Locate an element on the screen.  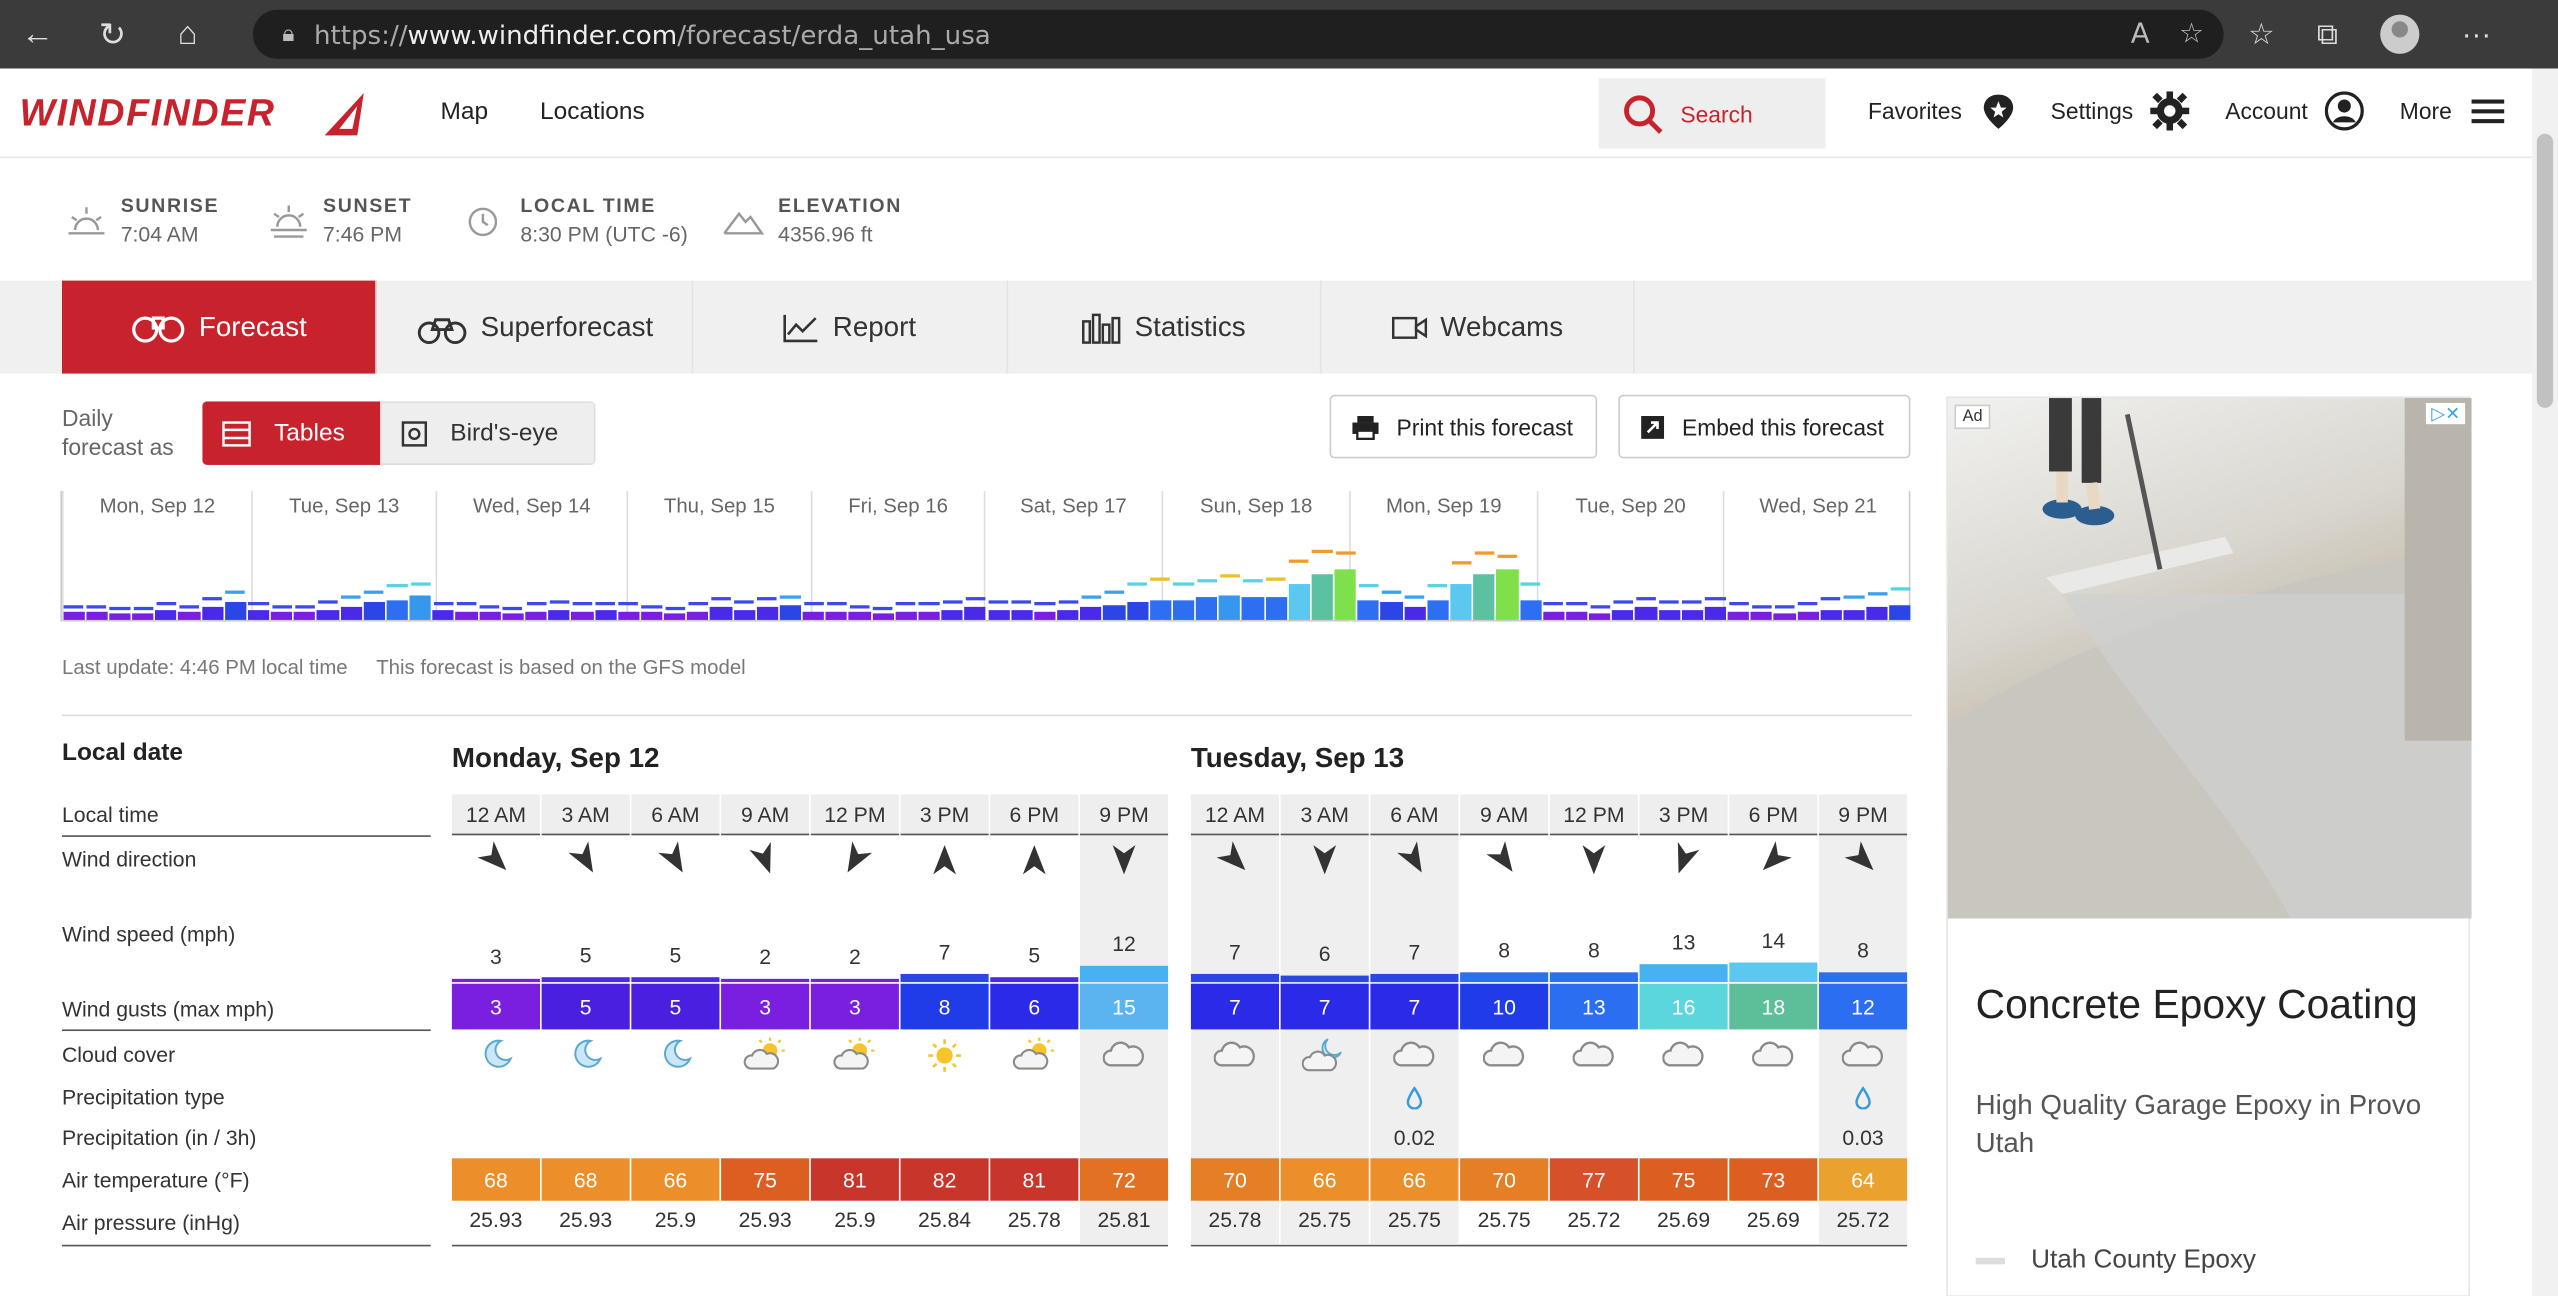
elevation-value: 4356.96 ft is located at coordinates (825, 234).